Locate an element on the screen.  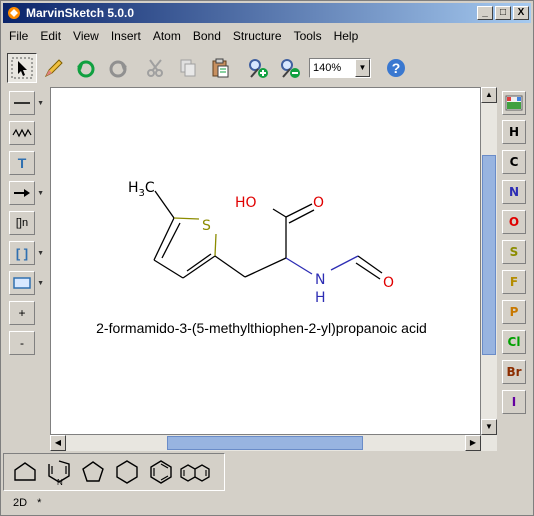
title-bar: MarvinSketch 5.0.0 _ □ X is located at coordinates (267, 13).